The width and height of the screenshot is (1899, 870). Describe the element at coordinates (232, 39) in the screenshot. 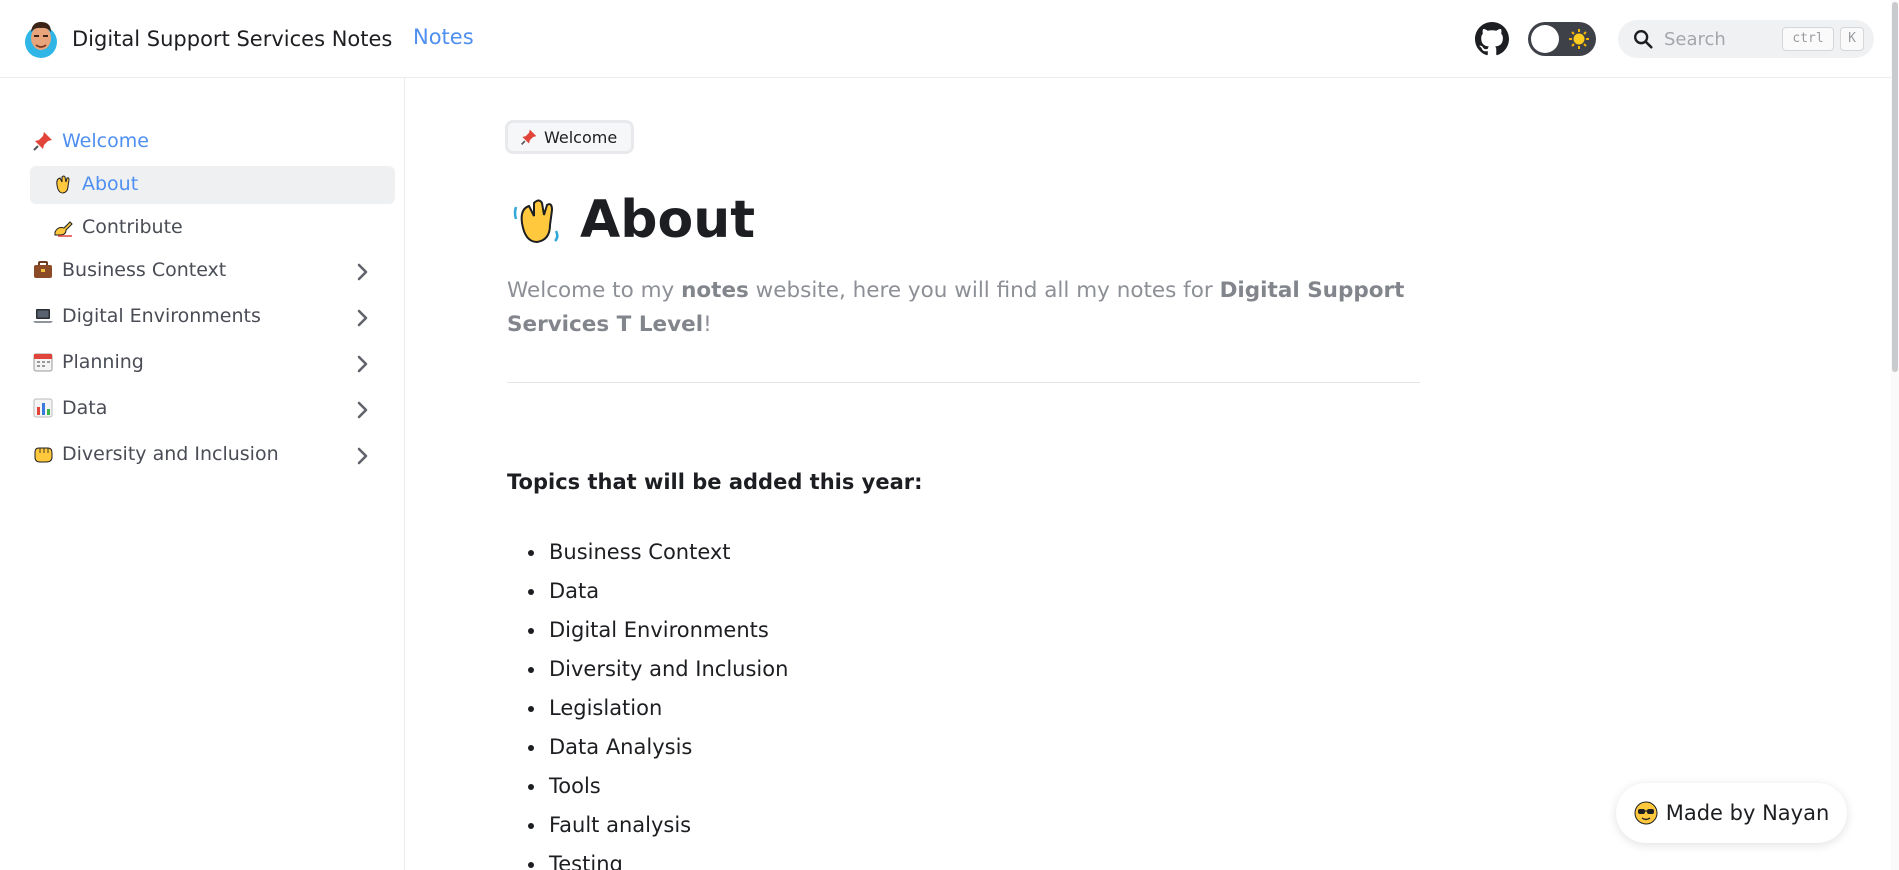

I see `site-title: Digital Support Services Notes` at that location.